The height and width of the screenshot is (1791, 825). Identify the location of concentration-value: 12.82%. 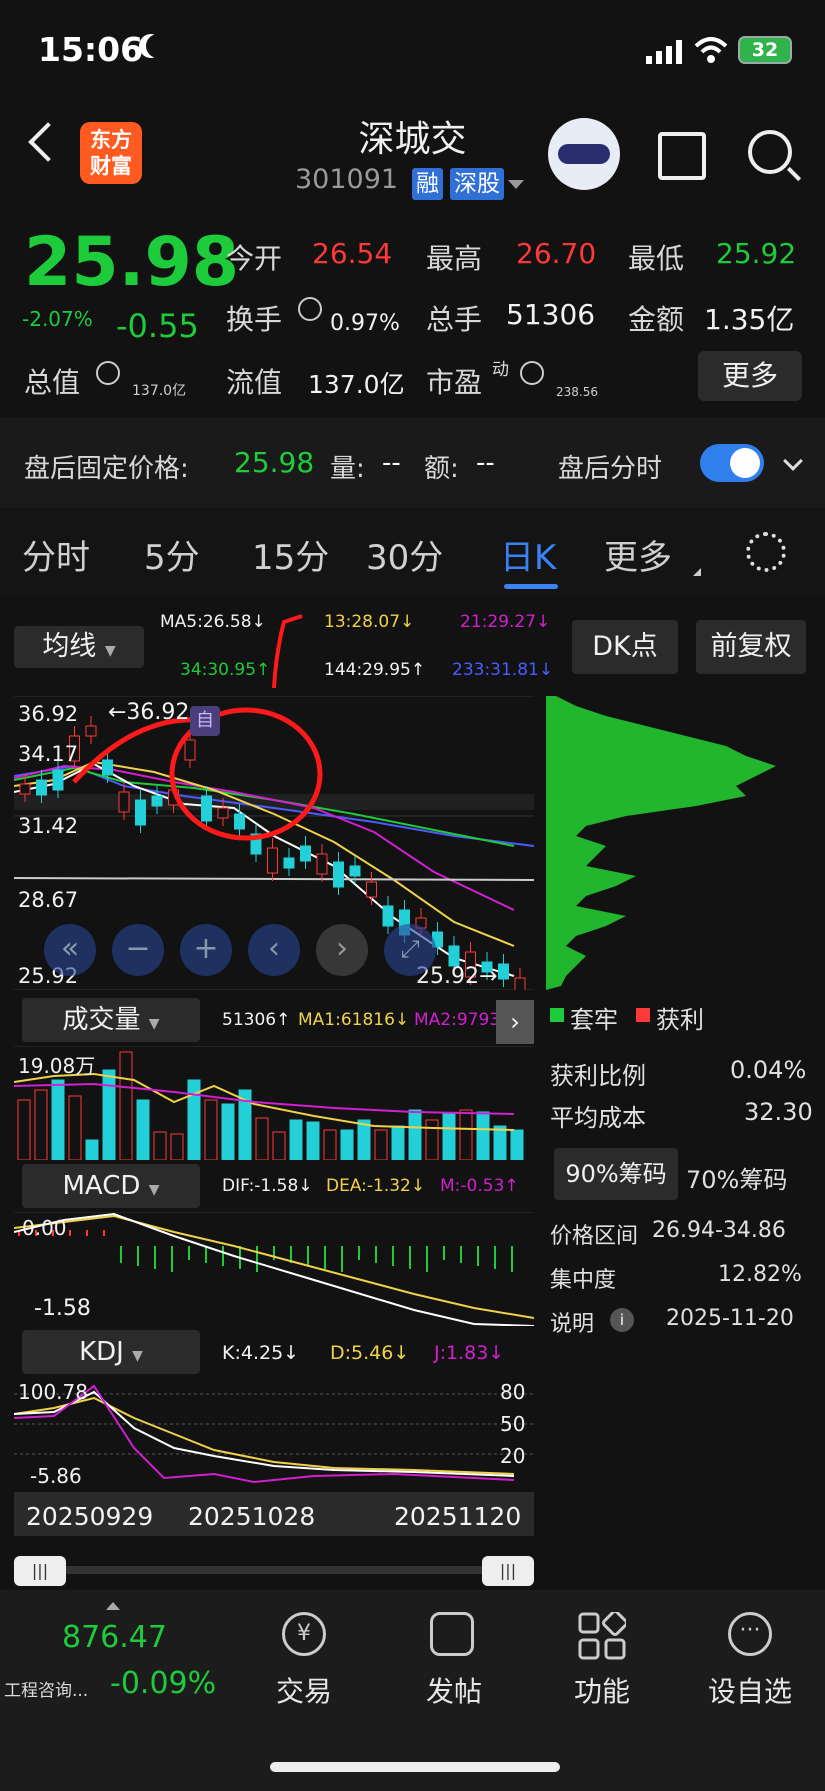
(760, 1274).